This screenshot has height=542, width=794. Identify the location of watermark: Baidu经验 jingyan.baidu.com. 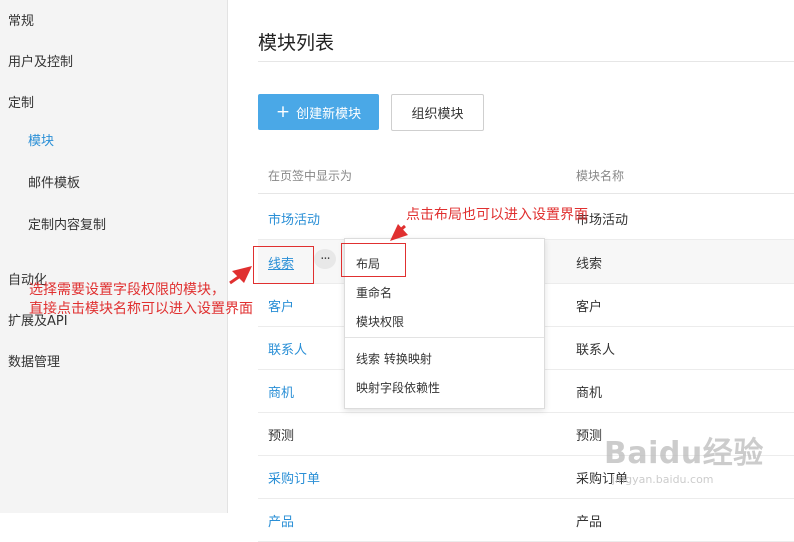
(684, 457).